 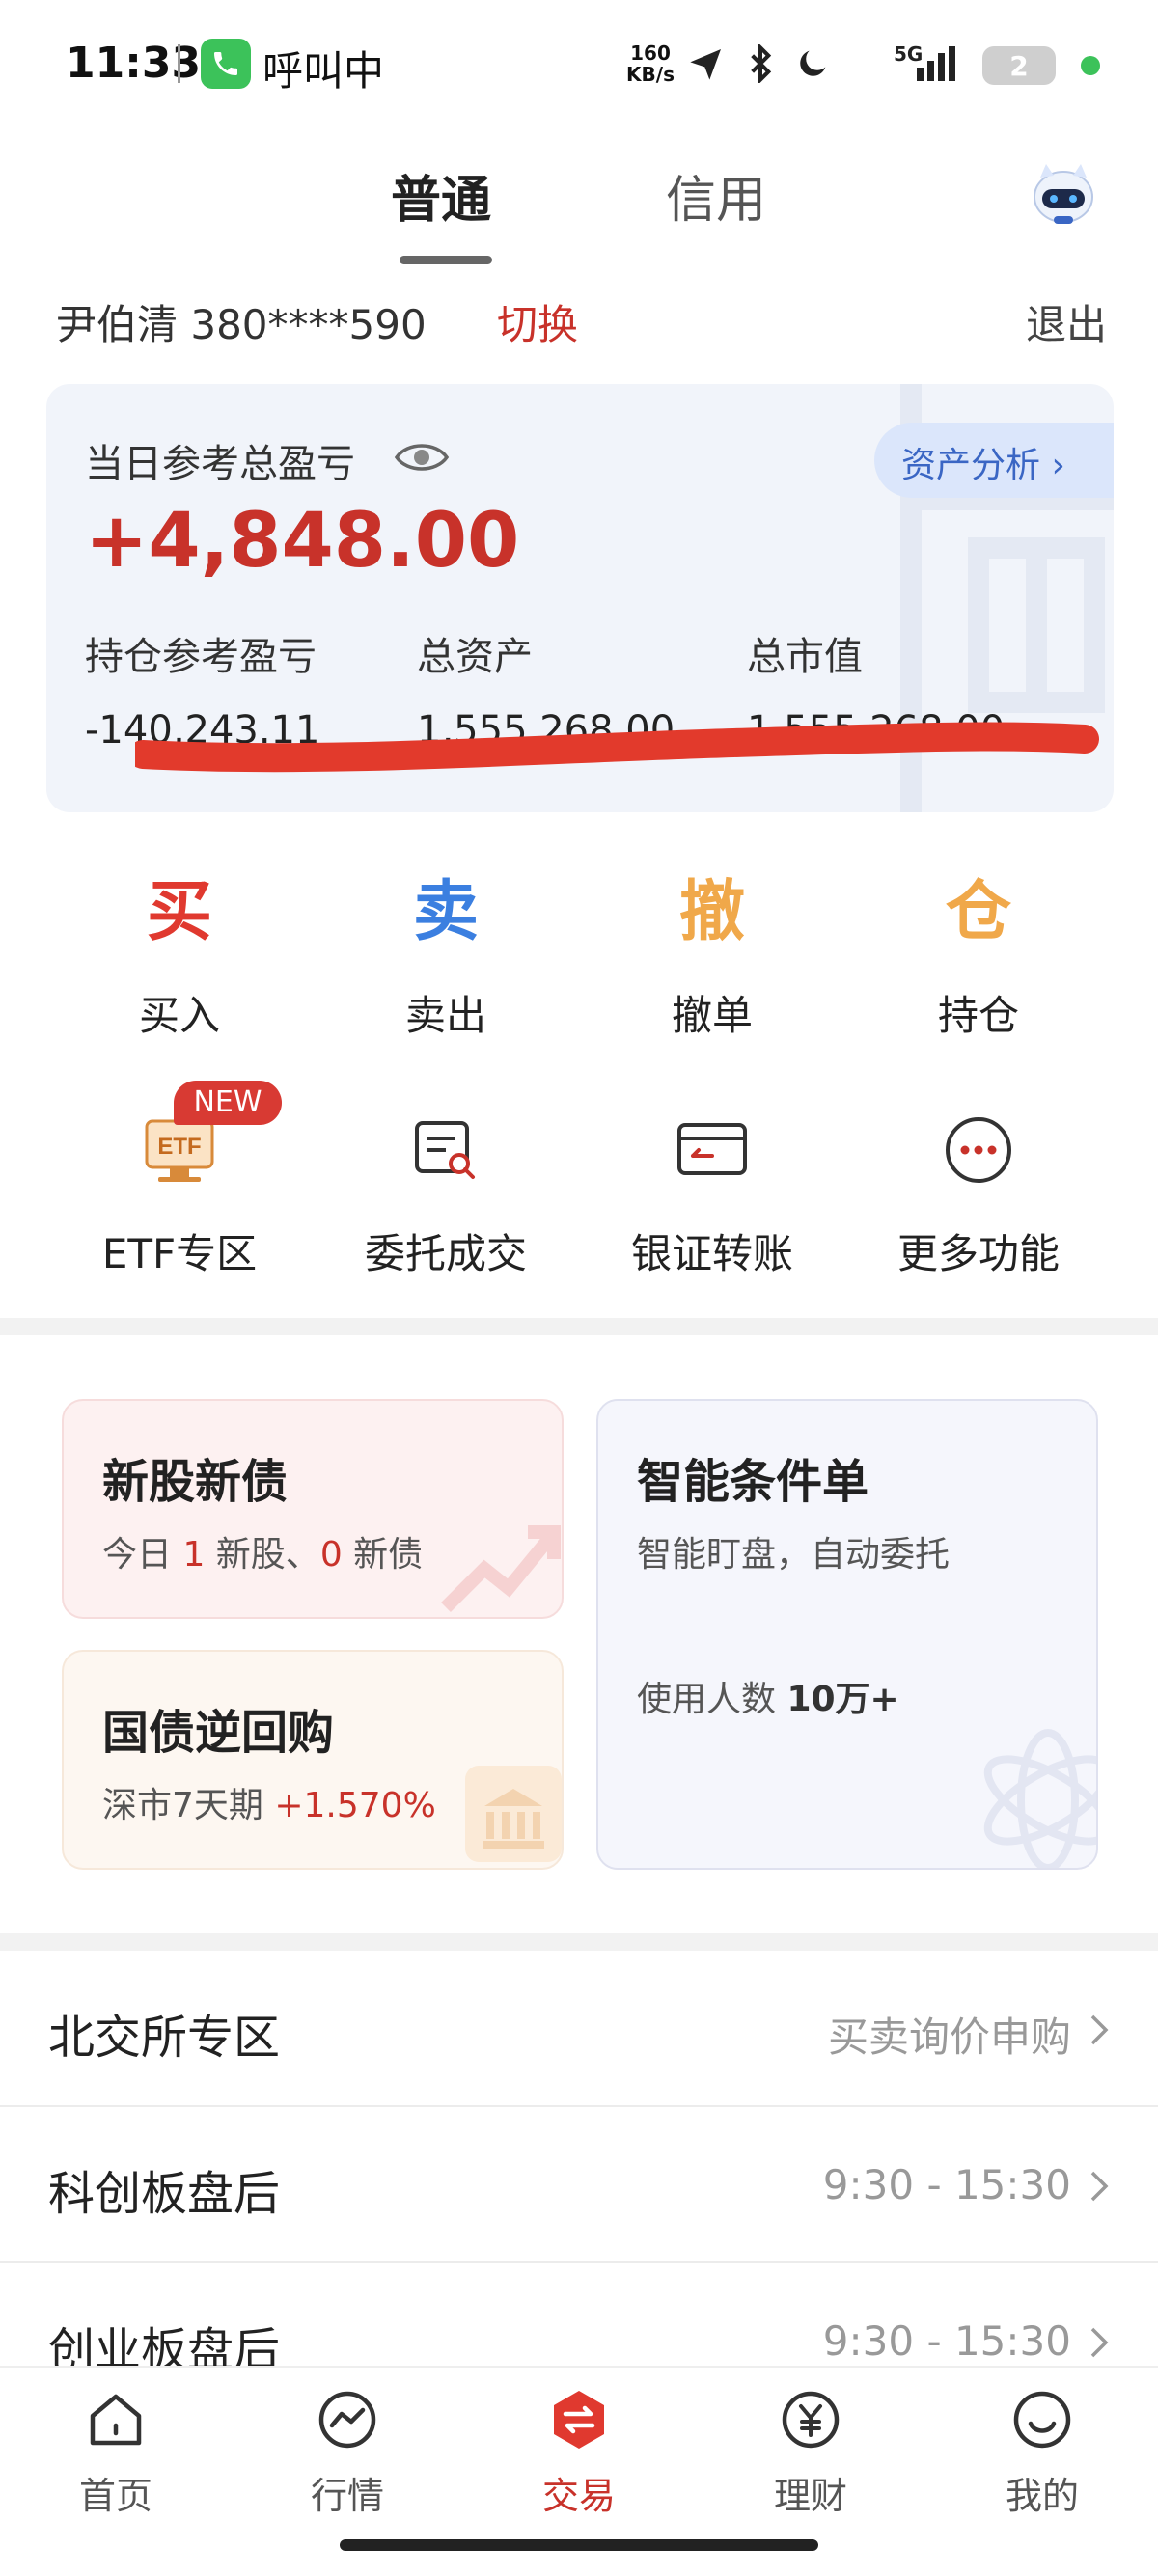 I want to click on cancel-order-label: 撤单, so click(x=712, y=1015).